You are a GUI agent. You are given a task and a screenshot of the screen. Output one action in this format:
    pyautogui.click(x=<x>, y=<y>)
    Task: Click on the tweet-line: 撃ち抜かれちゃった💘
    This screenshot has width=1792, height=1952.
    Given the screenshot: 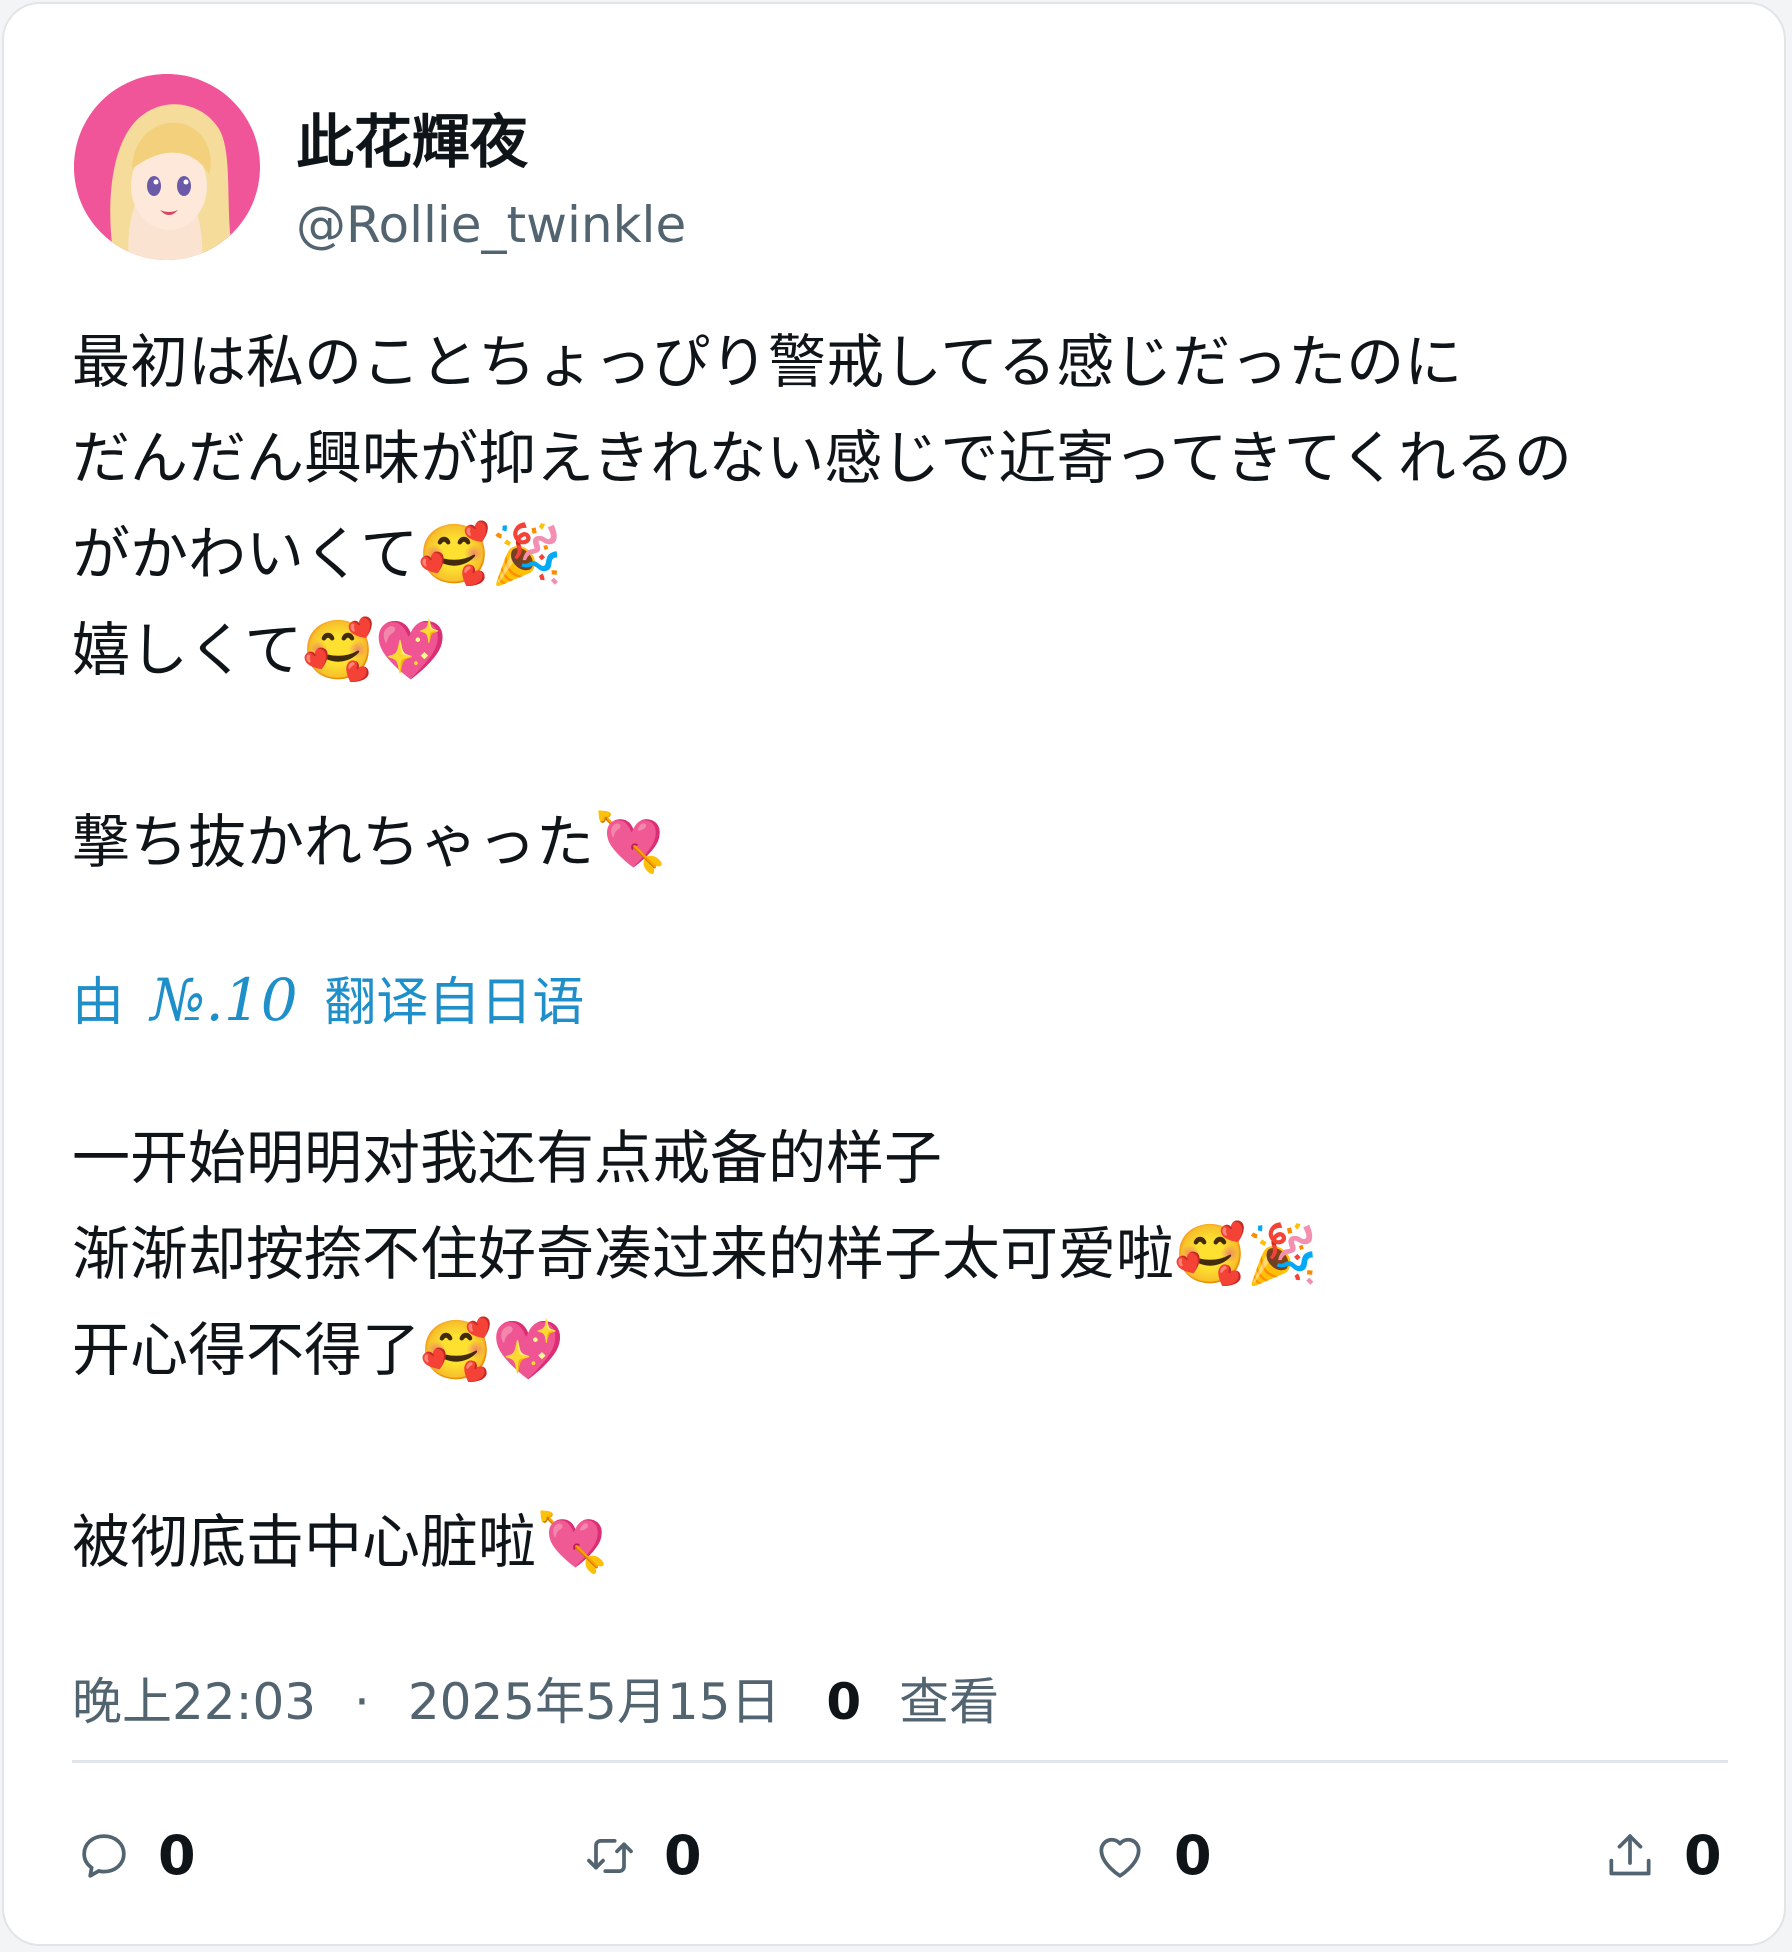 What is the action you would take?
    pyautogui.click(x=369, y=842)
    